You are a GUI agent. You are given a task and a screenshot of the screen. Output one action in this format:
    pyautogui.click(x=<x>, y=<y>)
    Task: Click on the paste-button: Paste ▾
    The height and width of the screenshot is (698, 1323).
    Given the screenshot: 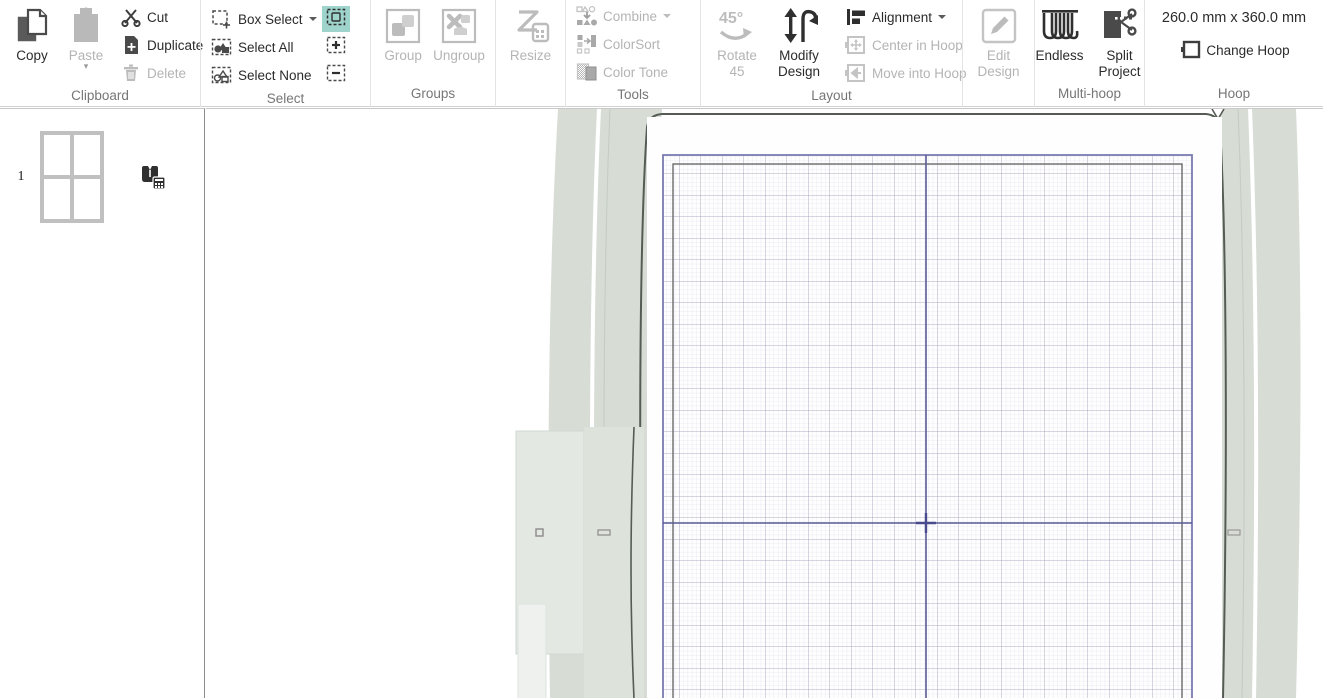 What is the action you would take?
    pyautogui.click(x=86, y=37)
    